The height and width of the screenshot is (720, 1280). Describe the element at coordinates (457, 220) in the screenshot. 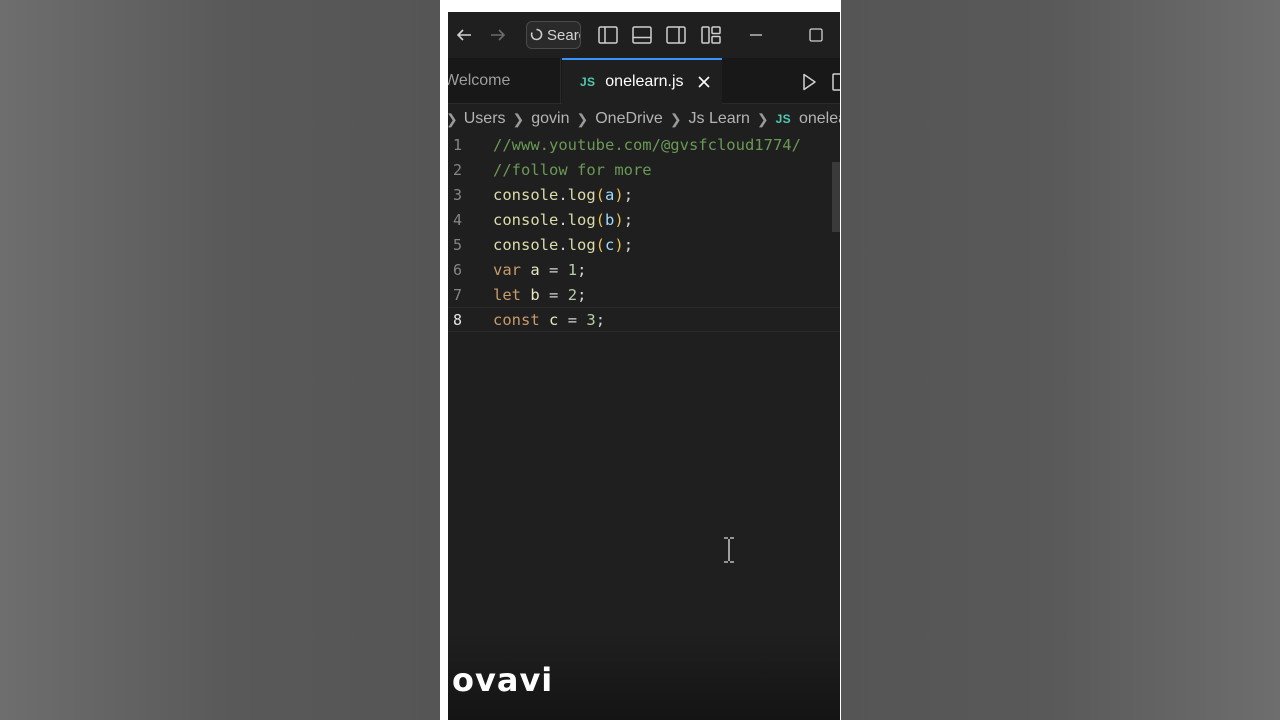

I see `line-number: 4` at that location.